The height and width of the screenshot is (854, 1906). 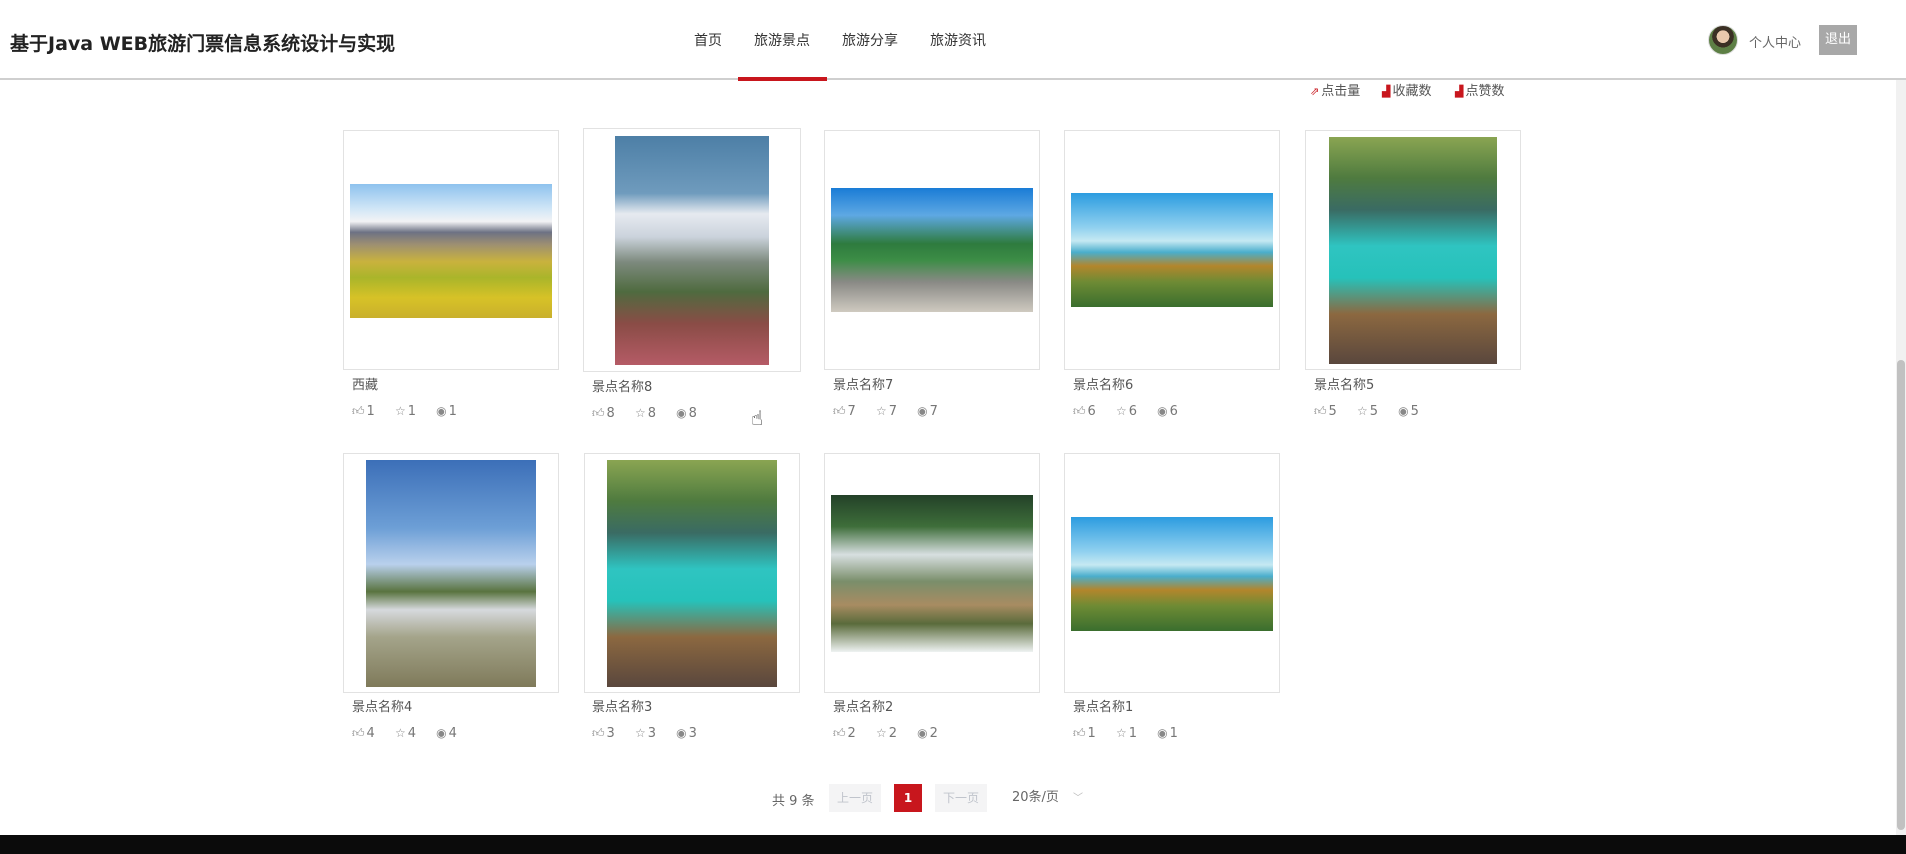 I want to click on spot-name: 景点名称6, so click(x=1103, y=383).